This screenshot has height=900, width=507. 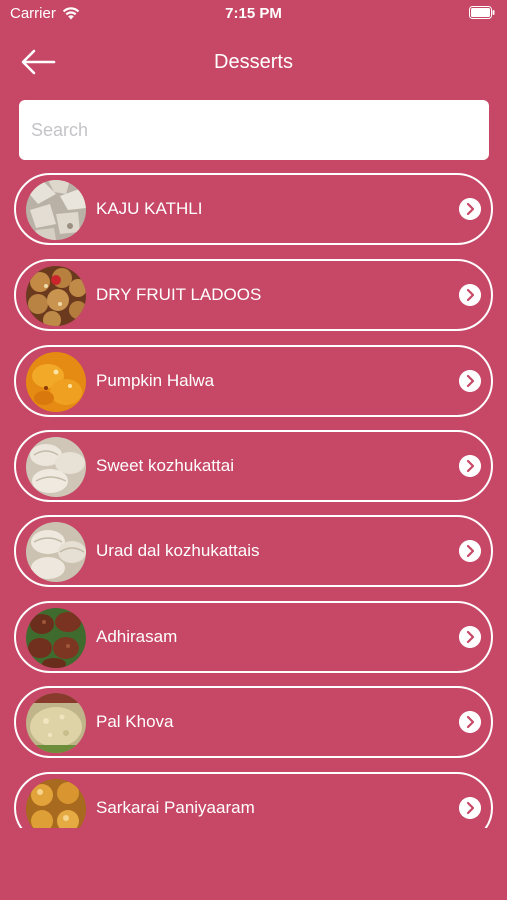 I want to click on dry-fruit-ladoos-thumbnail, so click(x=56, y=296).